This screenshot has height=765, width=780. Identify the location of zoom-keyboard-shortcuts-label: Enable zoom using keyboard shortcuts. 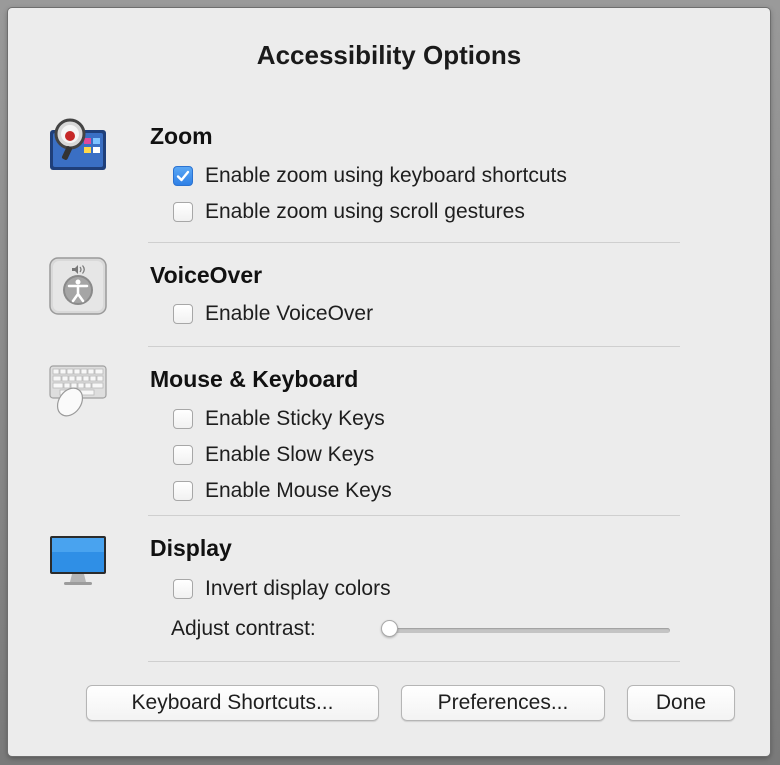
(386, 175).